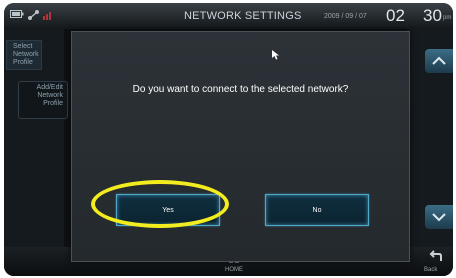 The image size is (456, 278). I want to click on back-arrow-icon, so click(435, 255).